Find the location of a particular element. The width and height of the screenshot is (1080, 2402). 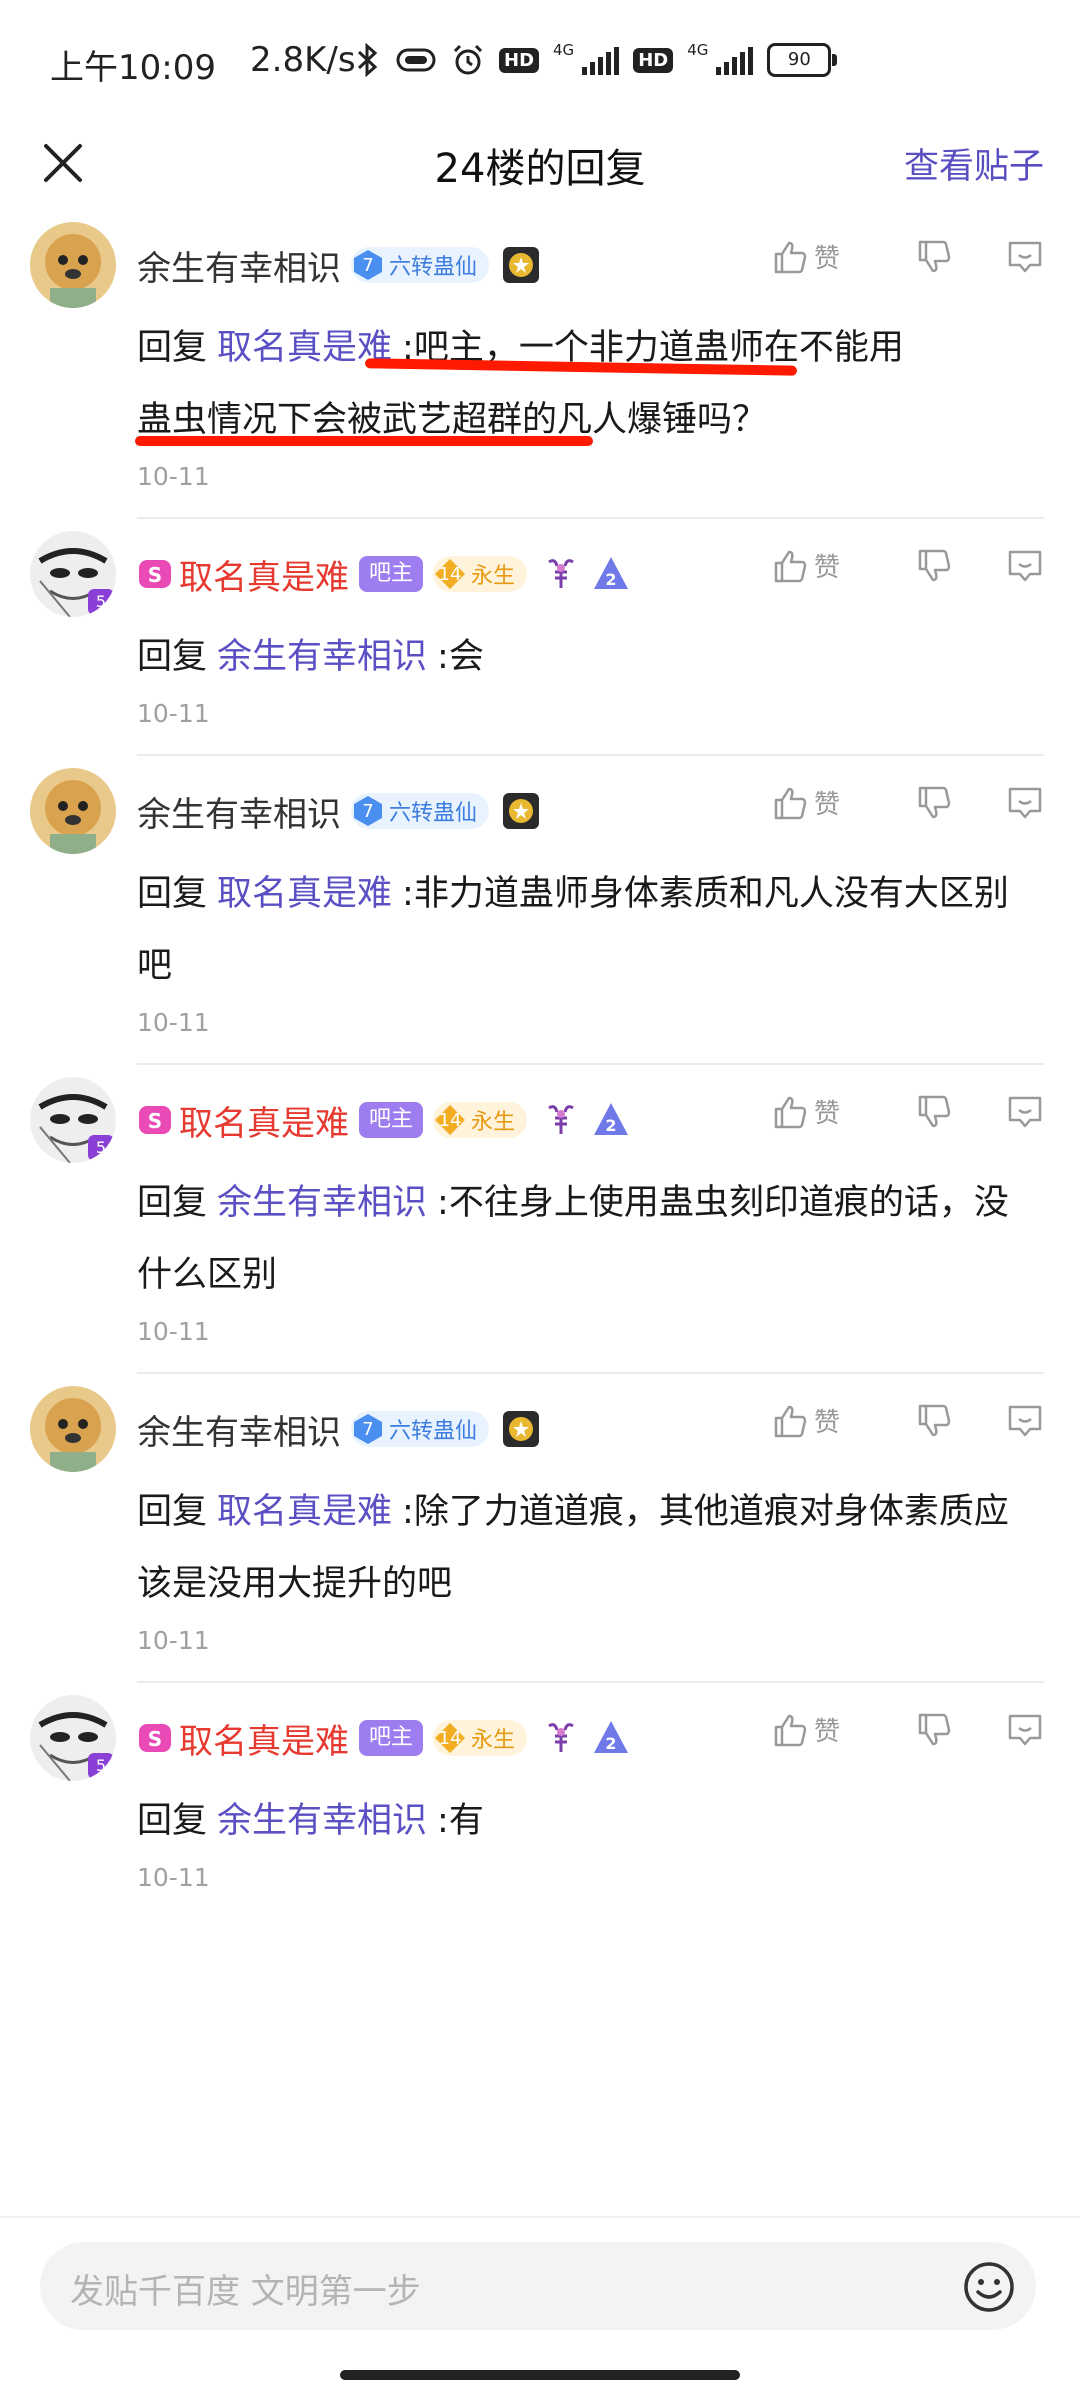

alarm-icon is located at coordinates (468, 60).